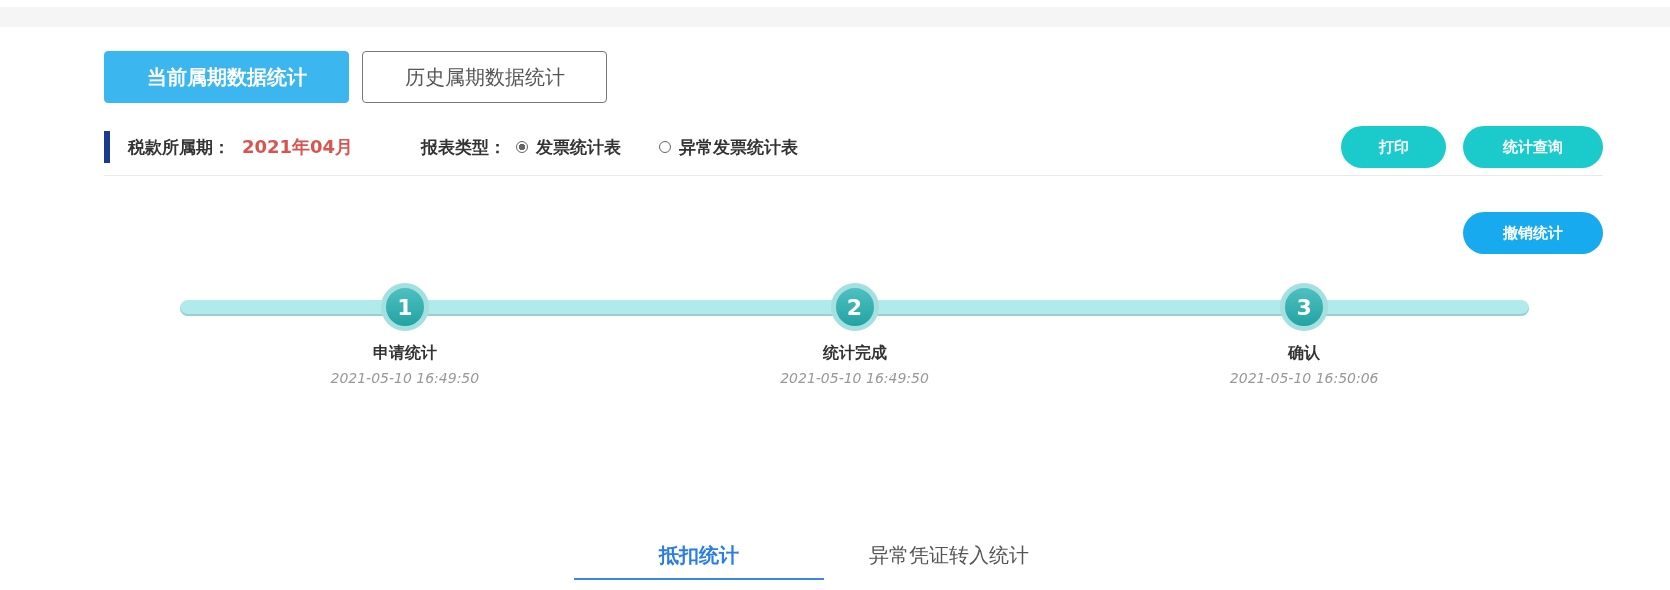 This screenshot has width=1670, height=590. Describe the element at coordinates (1533, 233) in the screenshot. I see `cancel-button: 撤销统计` at that location.